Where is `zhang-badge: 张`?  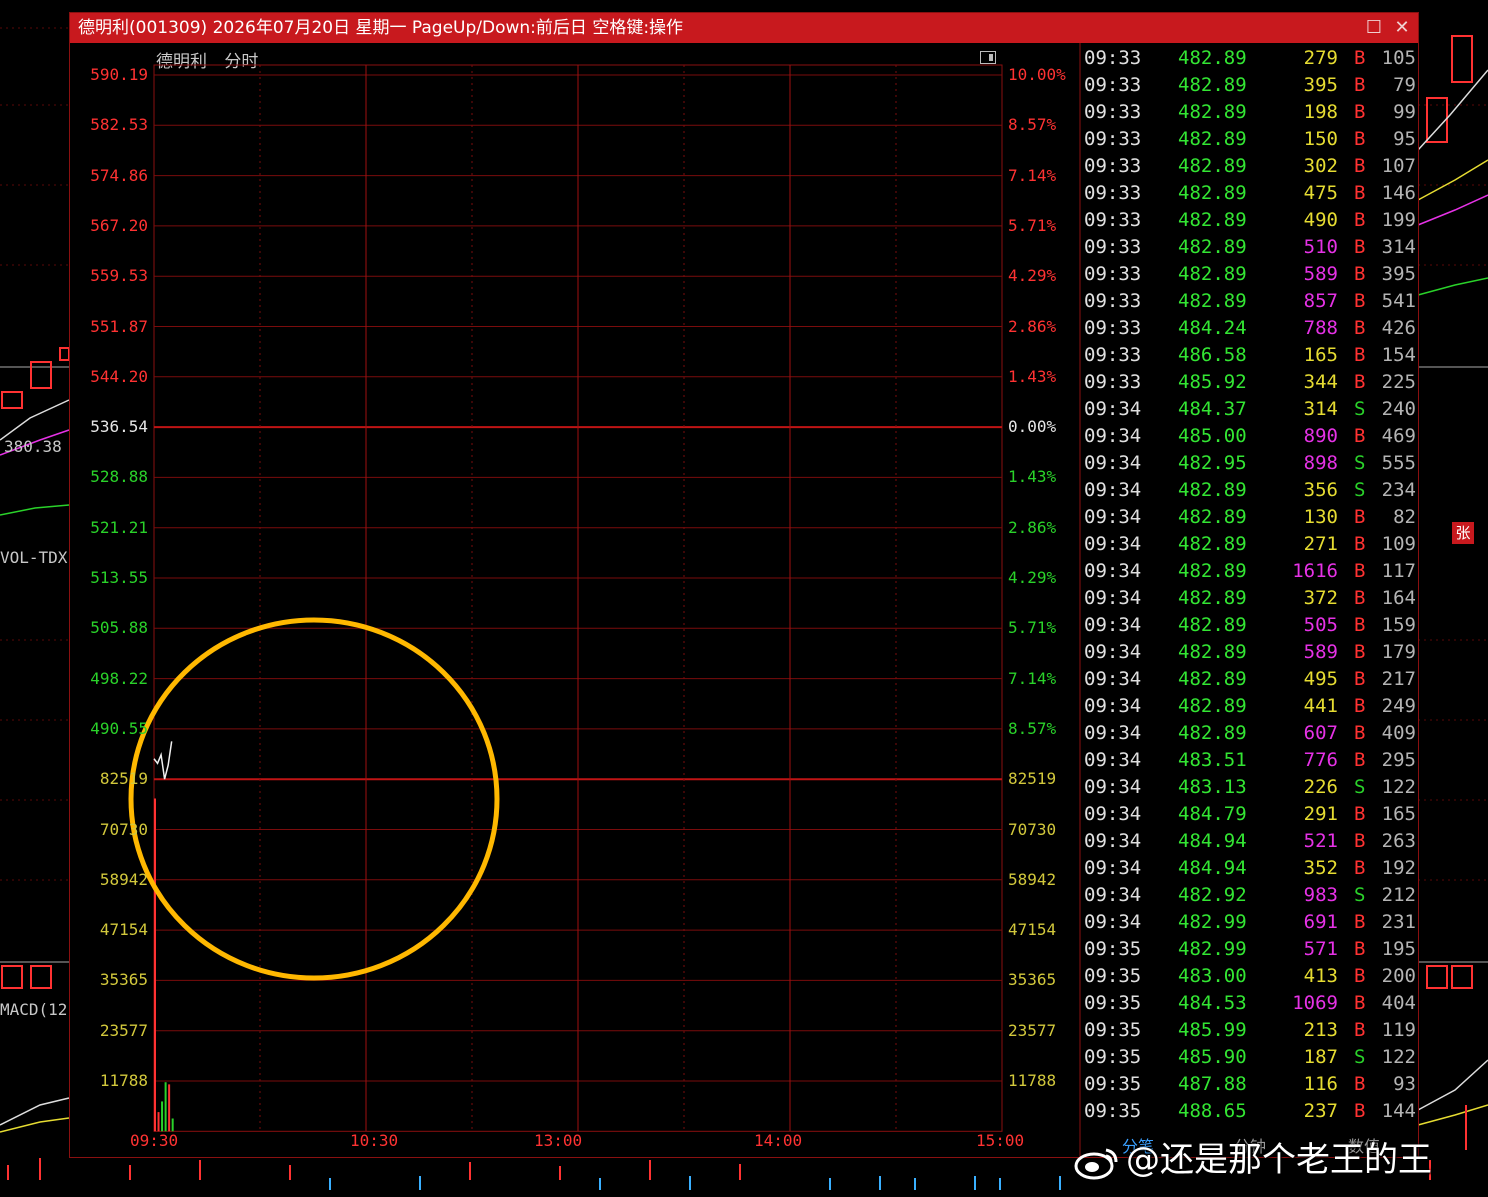
zhang-badge: 张 is located at coordinates (1463, 533).